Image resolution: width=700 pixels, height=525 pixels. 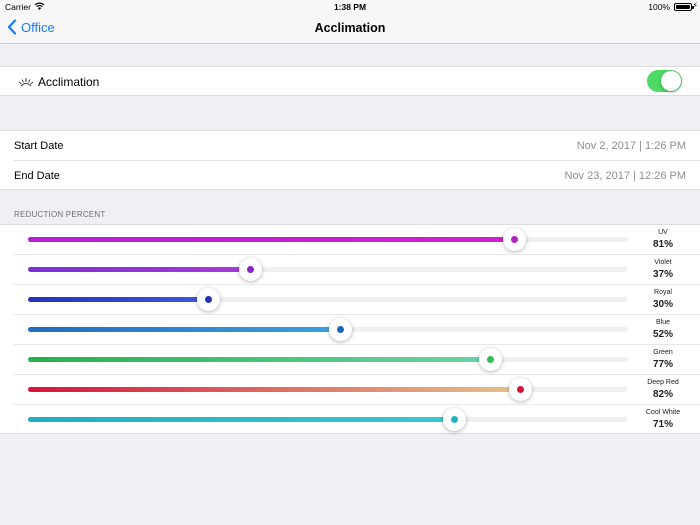 I want to click on start-date-row: Start Date Nov 2, 2017 | 1:26 PM, so click(x=350, y=146).